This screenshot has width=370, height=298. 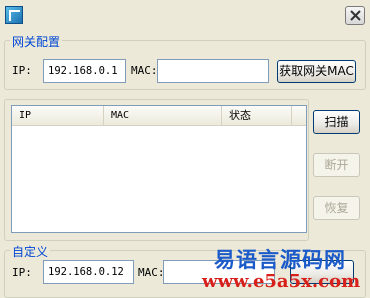 I want to click on gateway-mac-input, so click(x=213, y=71).